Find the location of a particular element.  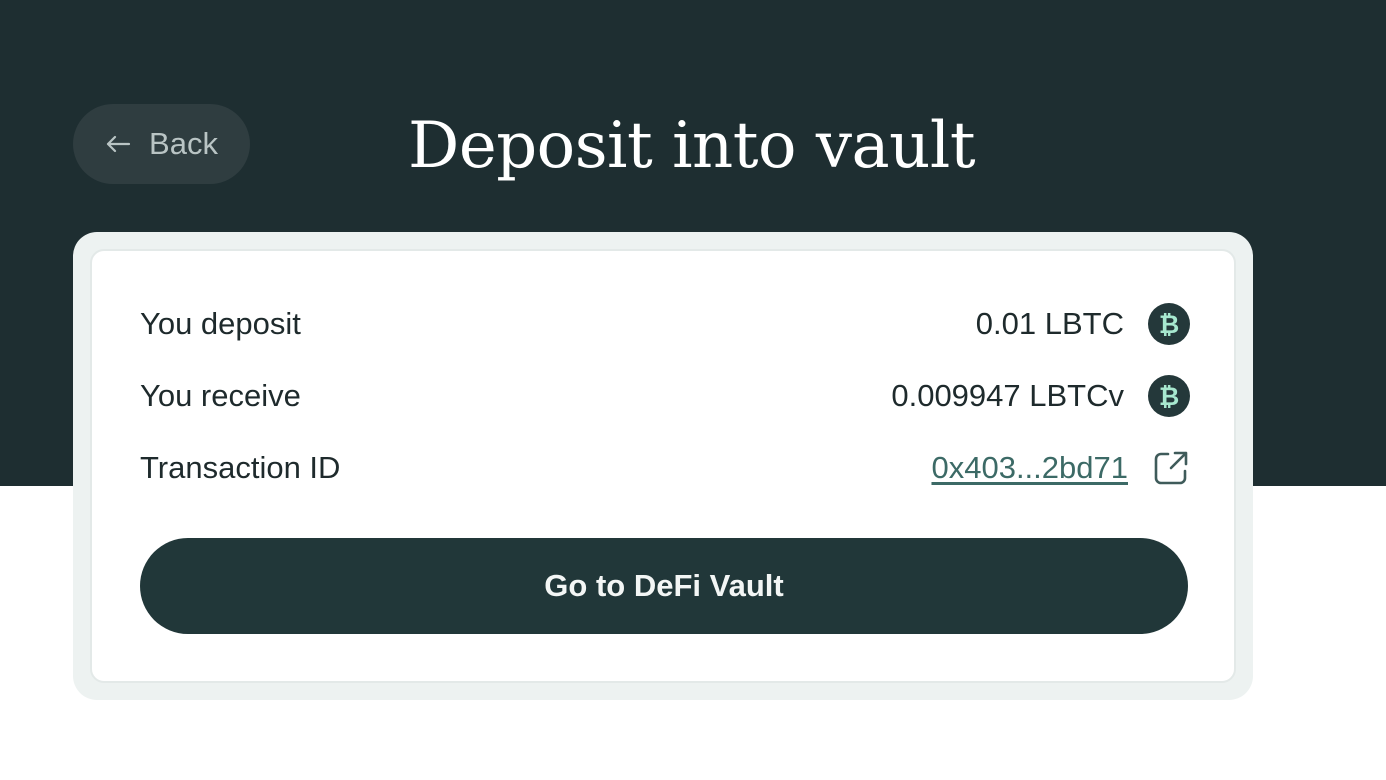

go-to-vault-button: Go to DeFi Vault is located at coordinates (664, 586).